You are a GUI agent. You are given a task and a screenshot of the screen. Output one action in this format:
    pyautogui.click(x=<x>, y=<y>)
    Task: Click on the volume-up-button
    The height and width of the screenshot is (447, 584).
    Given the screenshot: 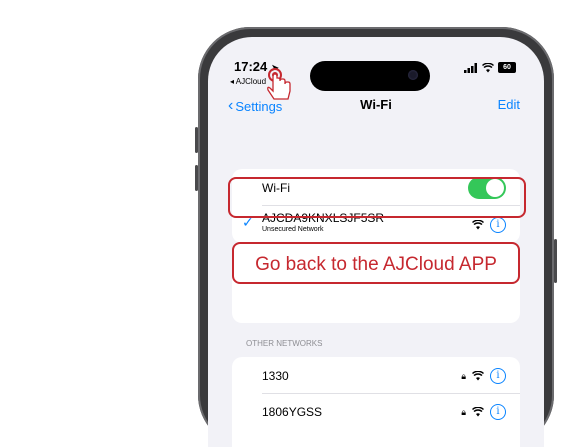 What is the action you would take?
    pyautogui.click(x=196, y=140)
    